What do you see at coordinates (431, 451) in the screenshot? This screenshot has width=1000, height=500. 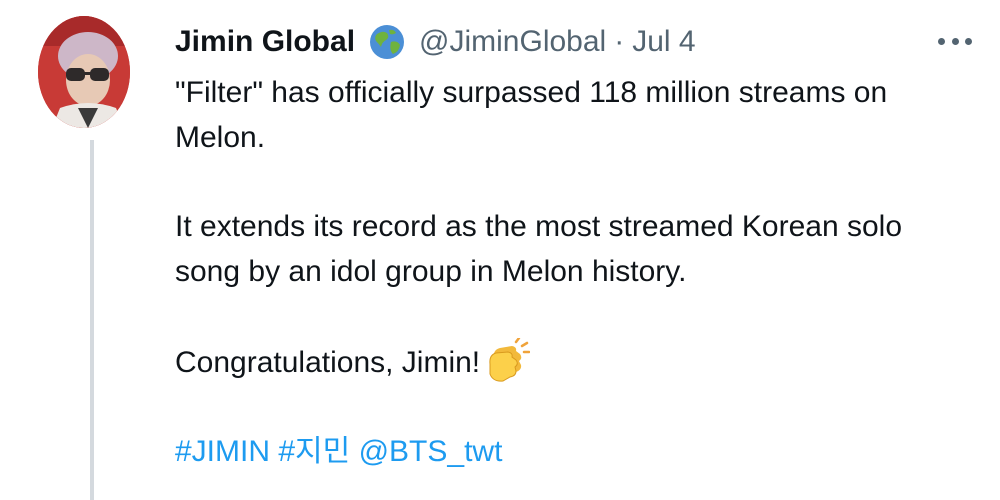 I see `mention-bts-twt: @BTS_twt` at bounding box center [431, 451].